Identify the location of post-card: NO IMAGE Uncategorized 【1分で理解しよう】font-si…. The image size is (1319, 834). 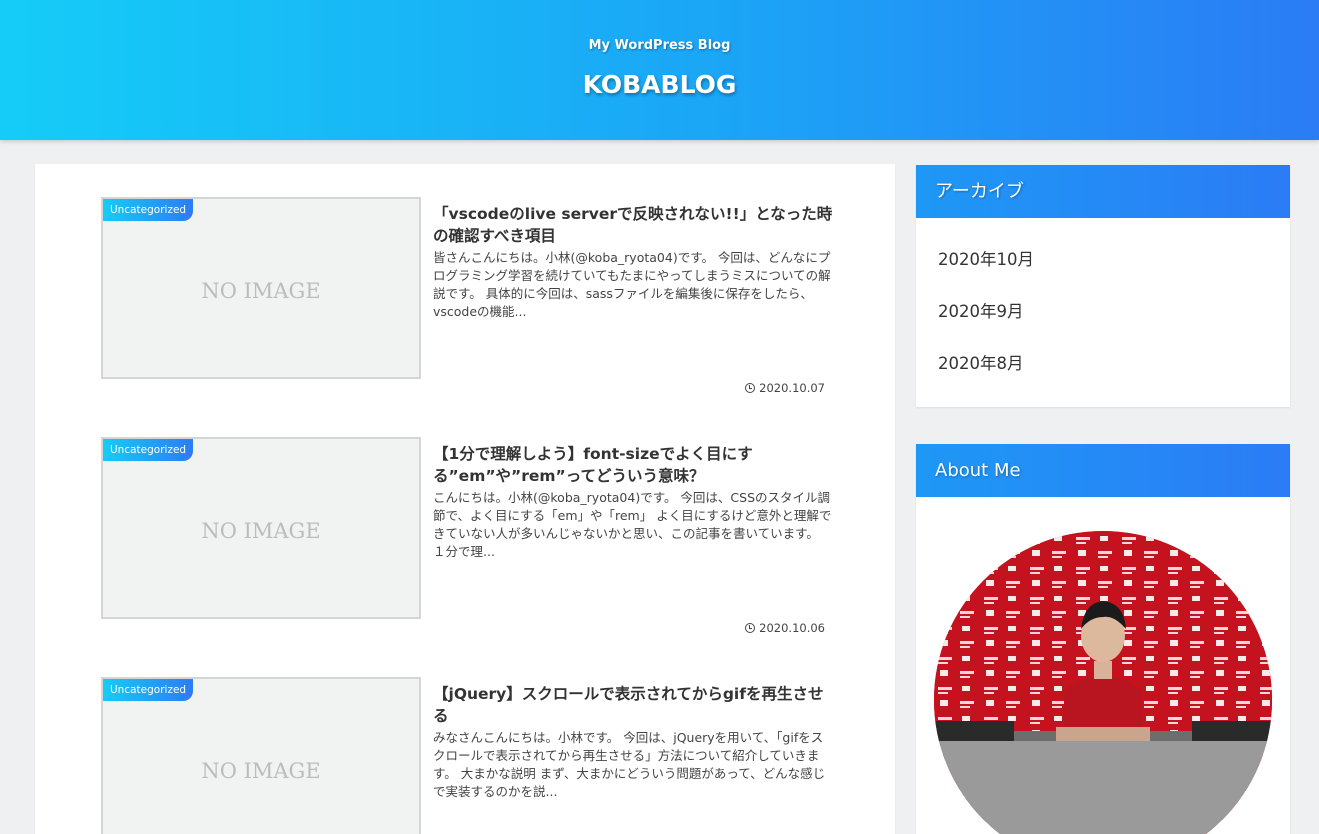
(467, 536).